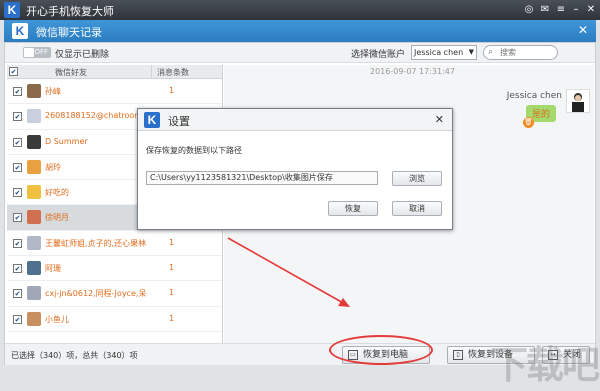 Image resolution: width=600 pixels, height=391 pixels. What do you see at coordinates (561, 10) in the screenshot?
I see `menu-icon: ≡` at bounding box center [561, 10].